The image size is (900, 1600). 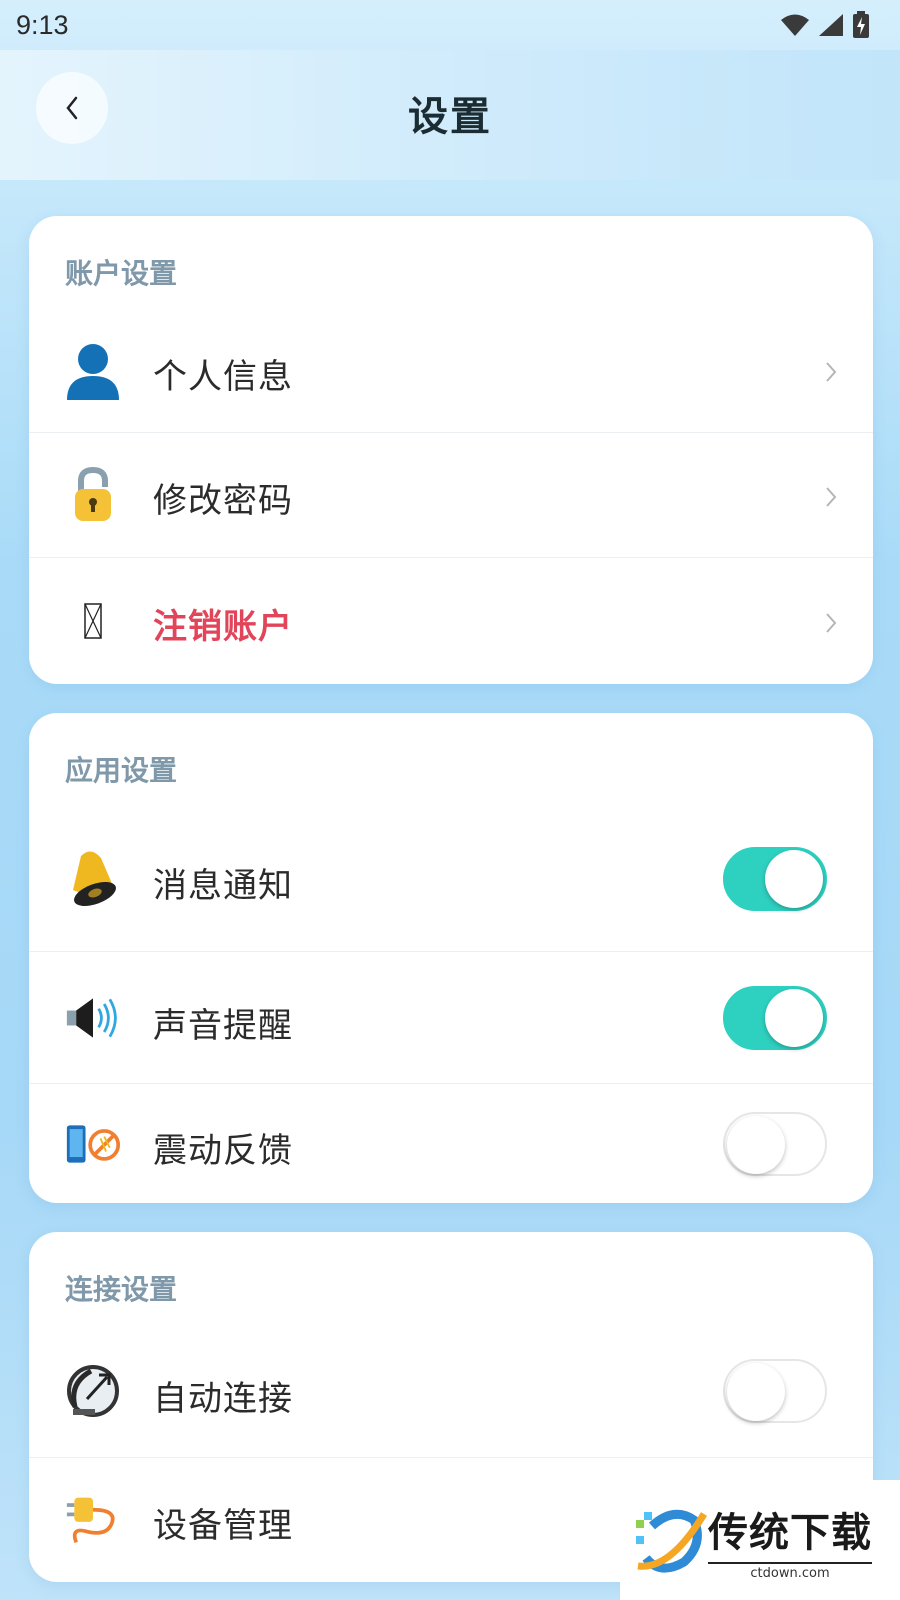 I want to click on row-label-danger: 注销账户, so click(x=223, y=627).